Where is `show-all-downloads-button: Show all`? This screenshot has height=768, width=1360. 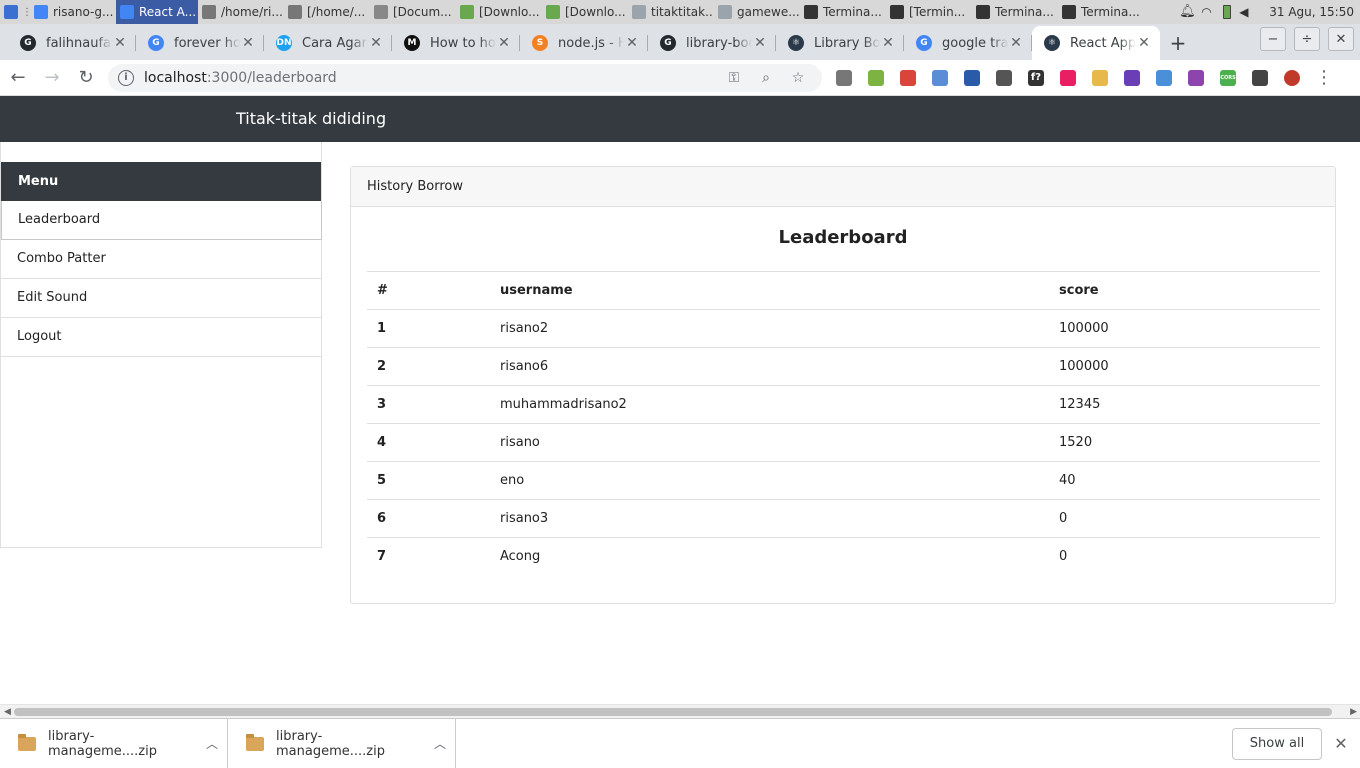 show-all-downloads-button: Show all is located at coordinates (1277, 743).